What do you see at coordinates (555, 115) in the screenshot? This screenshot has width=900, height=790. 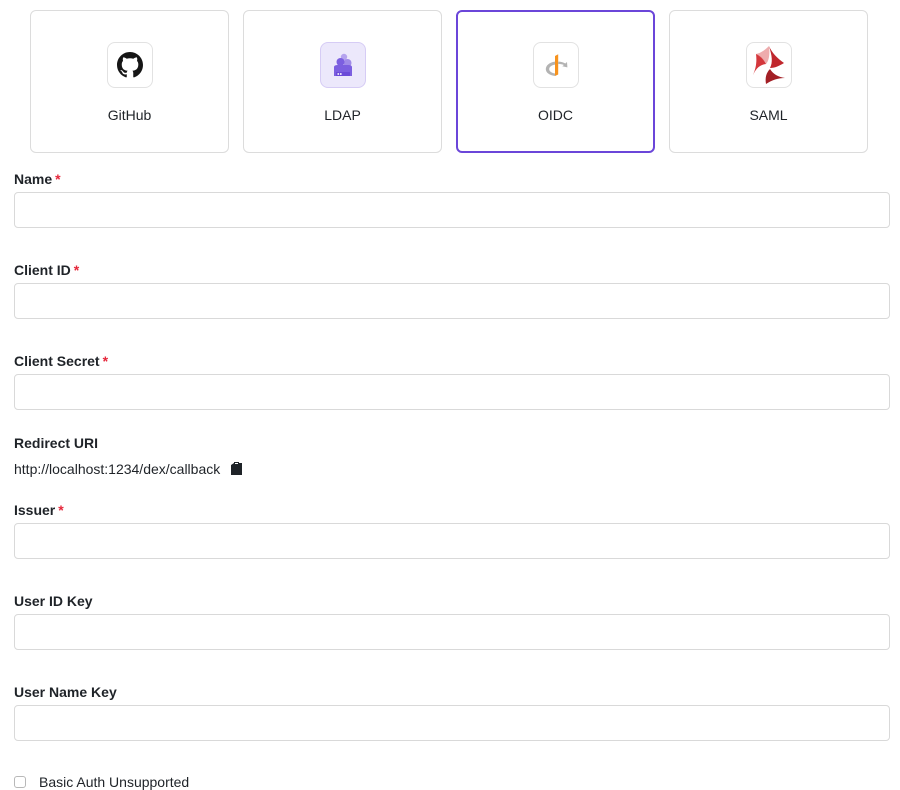 I see `provider-label-oidc: OIDC` at bounding box center [555, 115].